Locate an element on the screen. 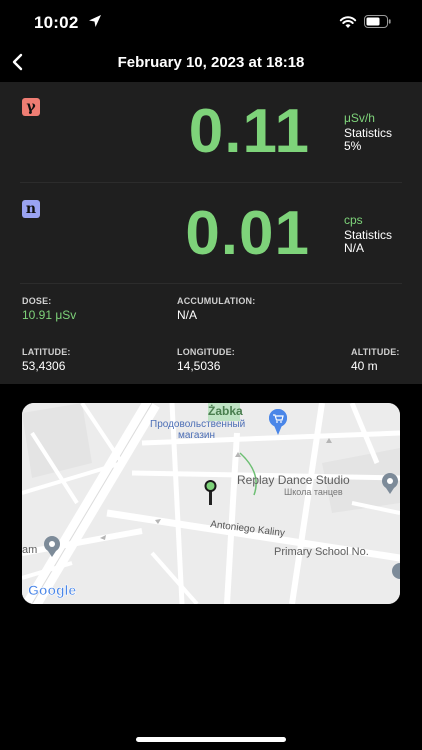  status-time: 10:02 is located at coordinates (56, 22).